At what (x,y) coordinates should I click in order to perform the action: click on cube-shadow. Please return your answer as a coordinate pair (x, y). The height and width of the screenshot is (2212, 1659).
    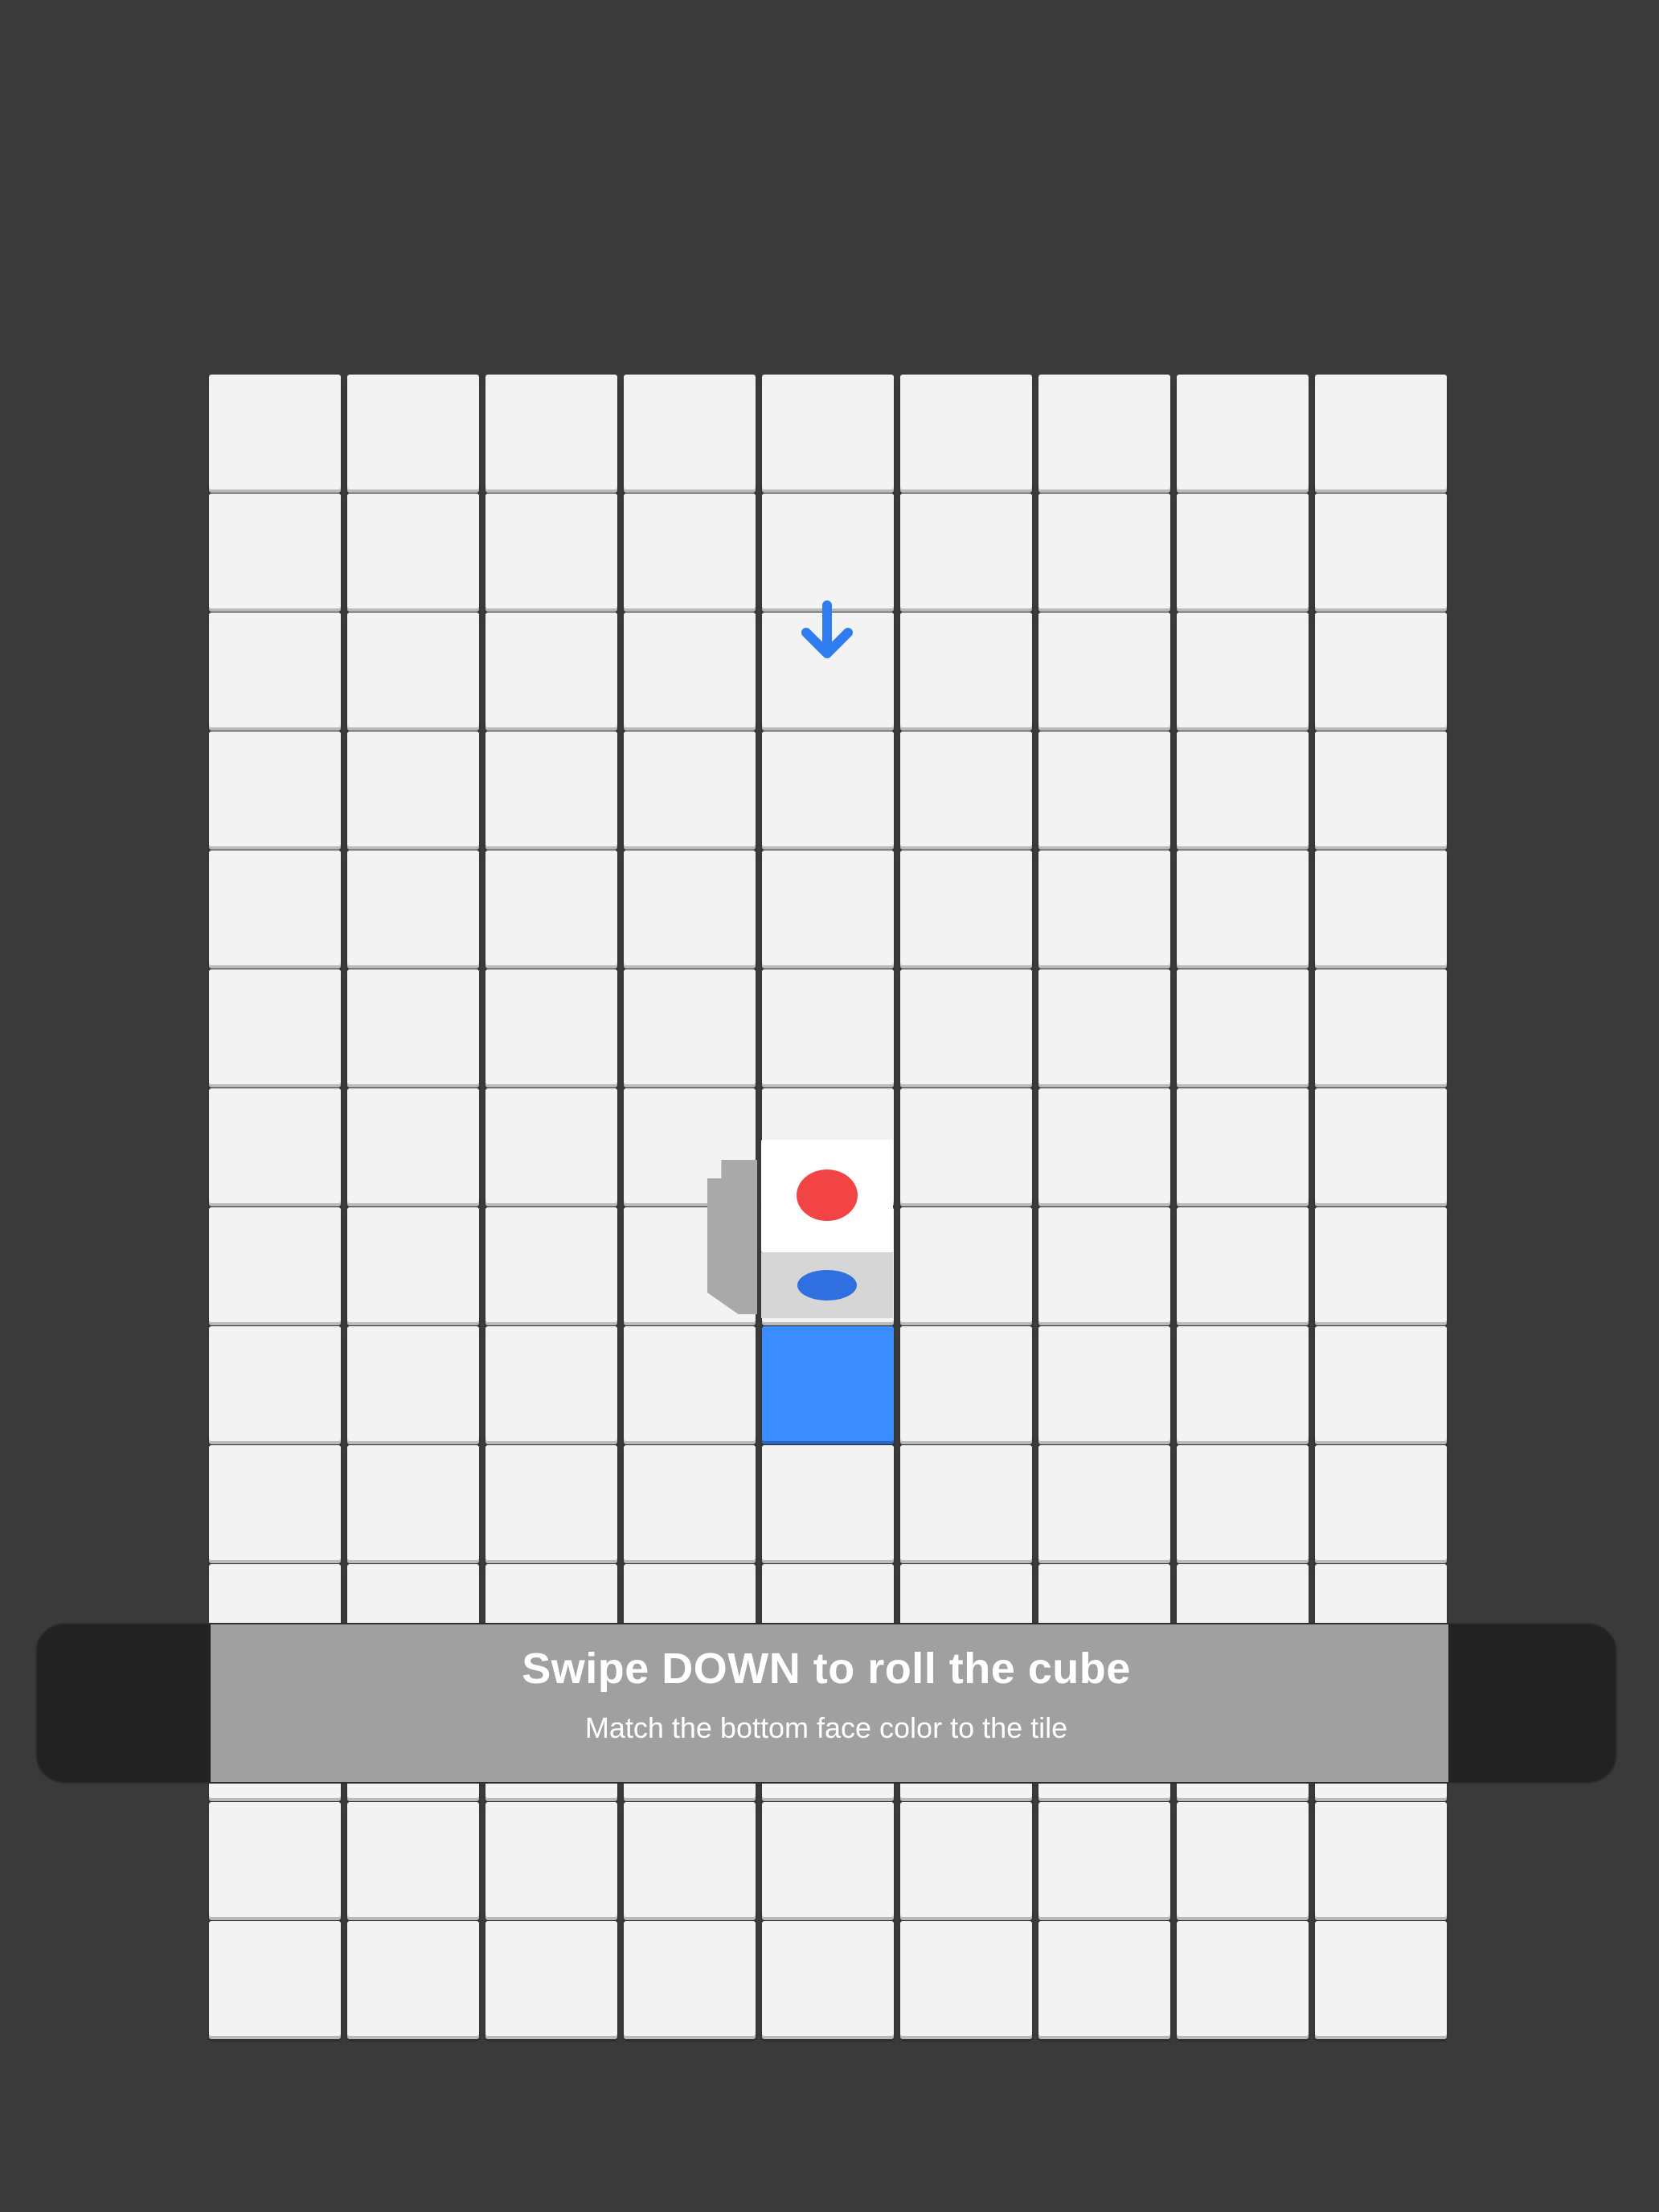
    Looking at the image, I should click on (732, 1237).